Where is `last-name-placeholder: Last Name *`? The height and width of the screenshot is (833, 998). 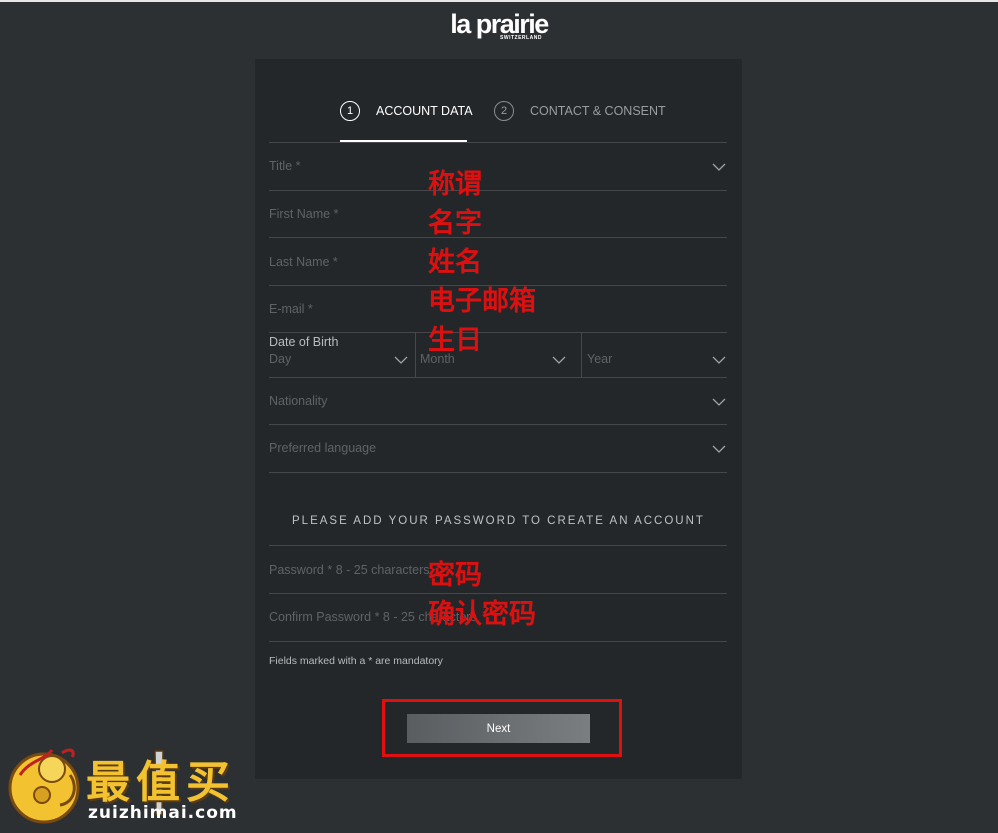 last-name-placeholder: Last Name * is located at coordinates (303, 262).